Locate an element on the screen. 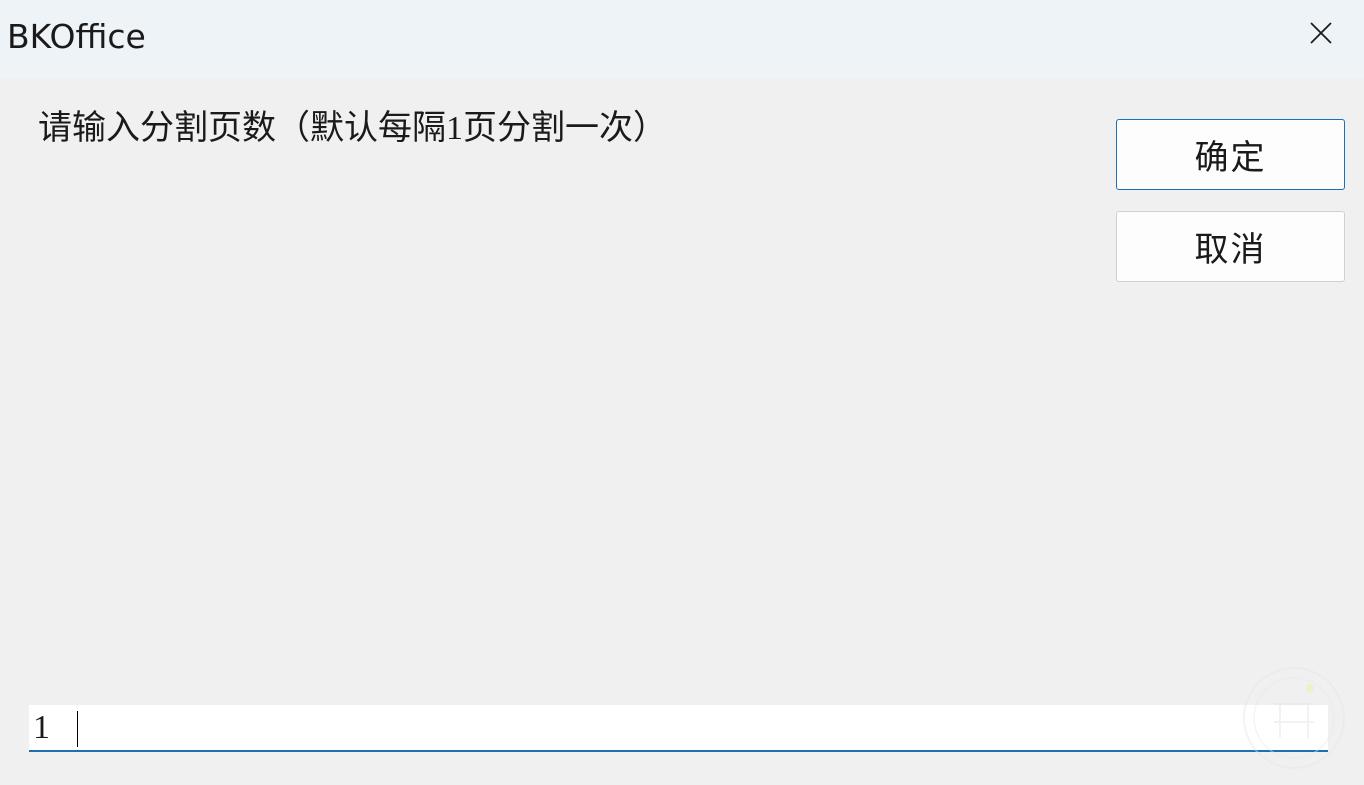  close-button is located at coordinates (1321, 35).